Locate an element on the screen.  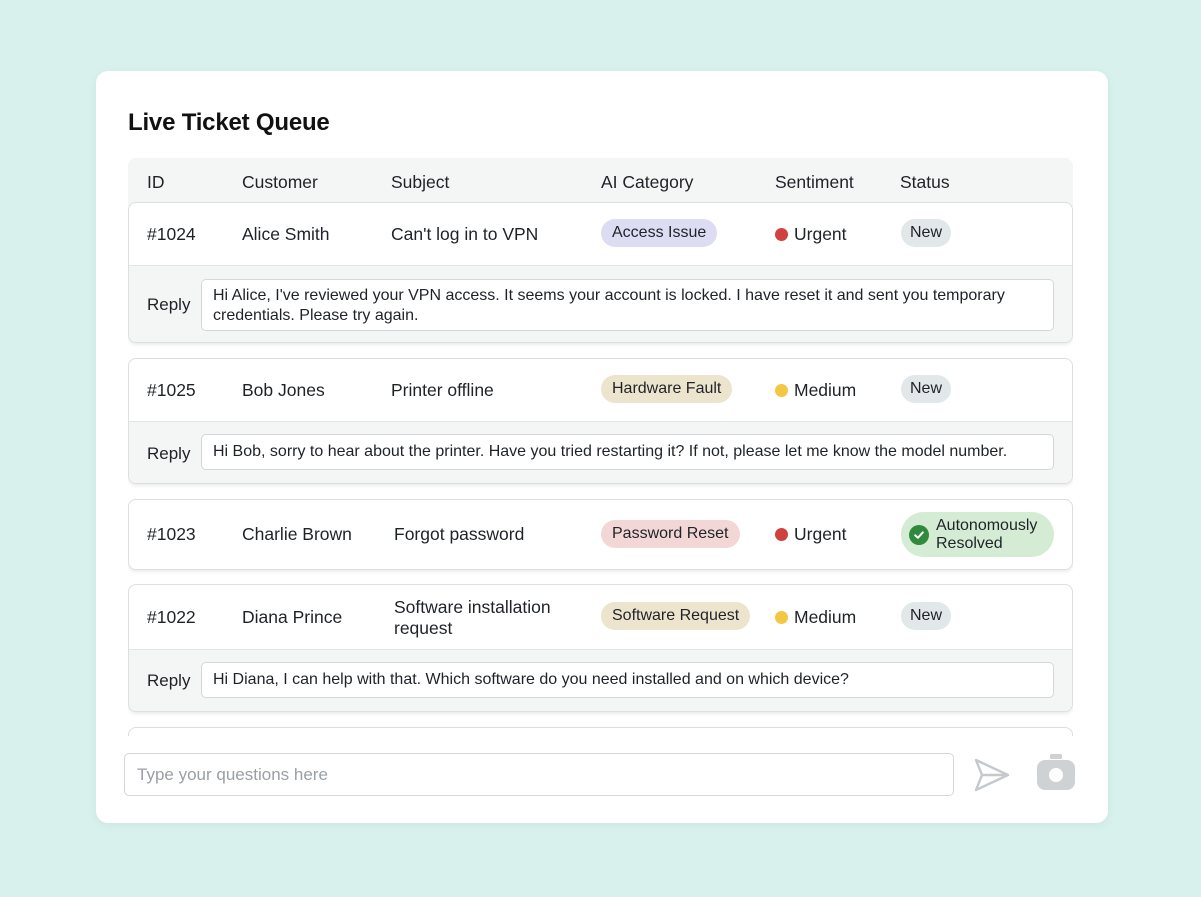
table-row is located at coordinates (600, 731).